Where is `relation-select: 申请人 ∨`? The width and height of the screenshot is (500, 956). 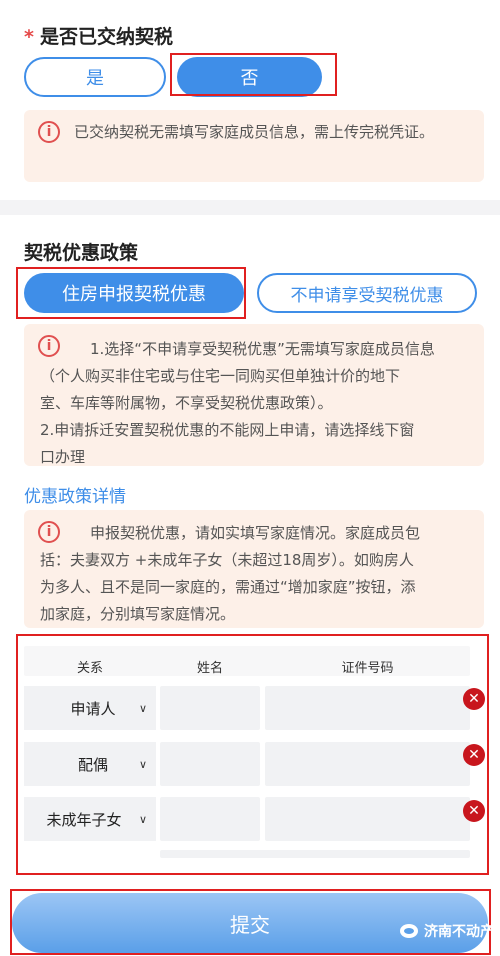
relation-select: 申请人 ∨ is located at coordinates (90, 708).